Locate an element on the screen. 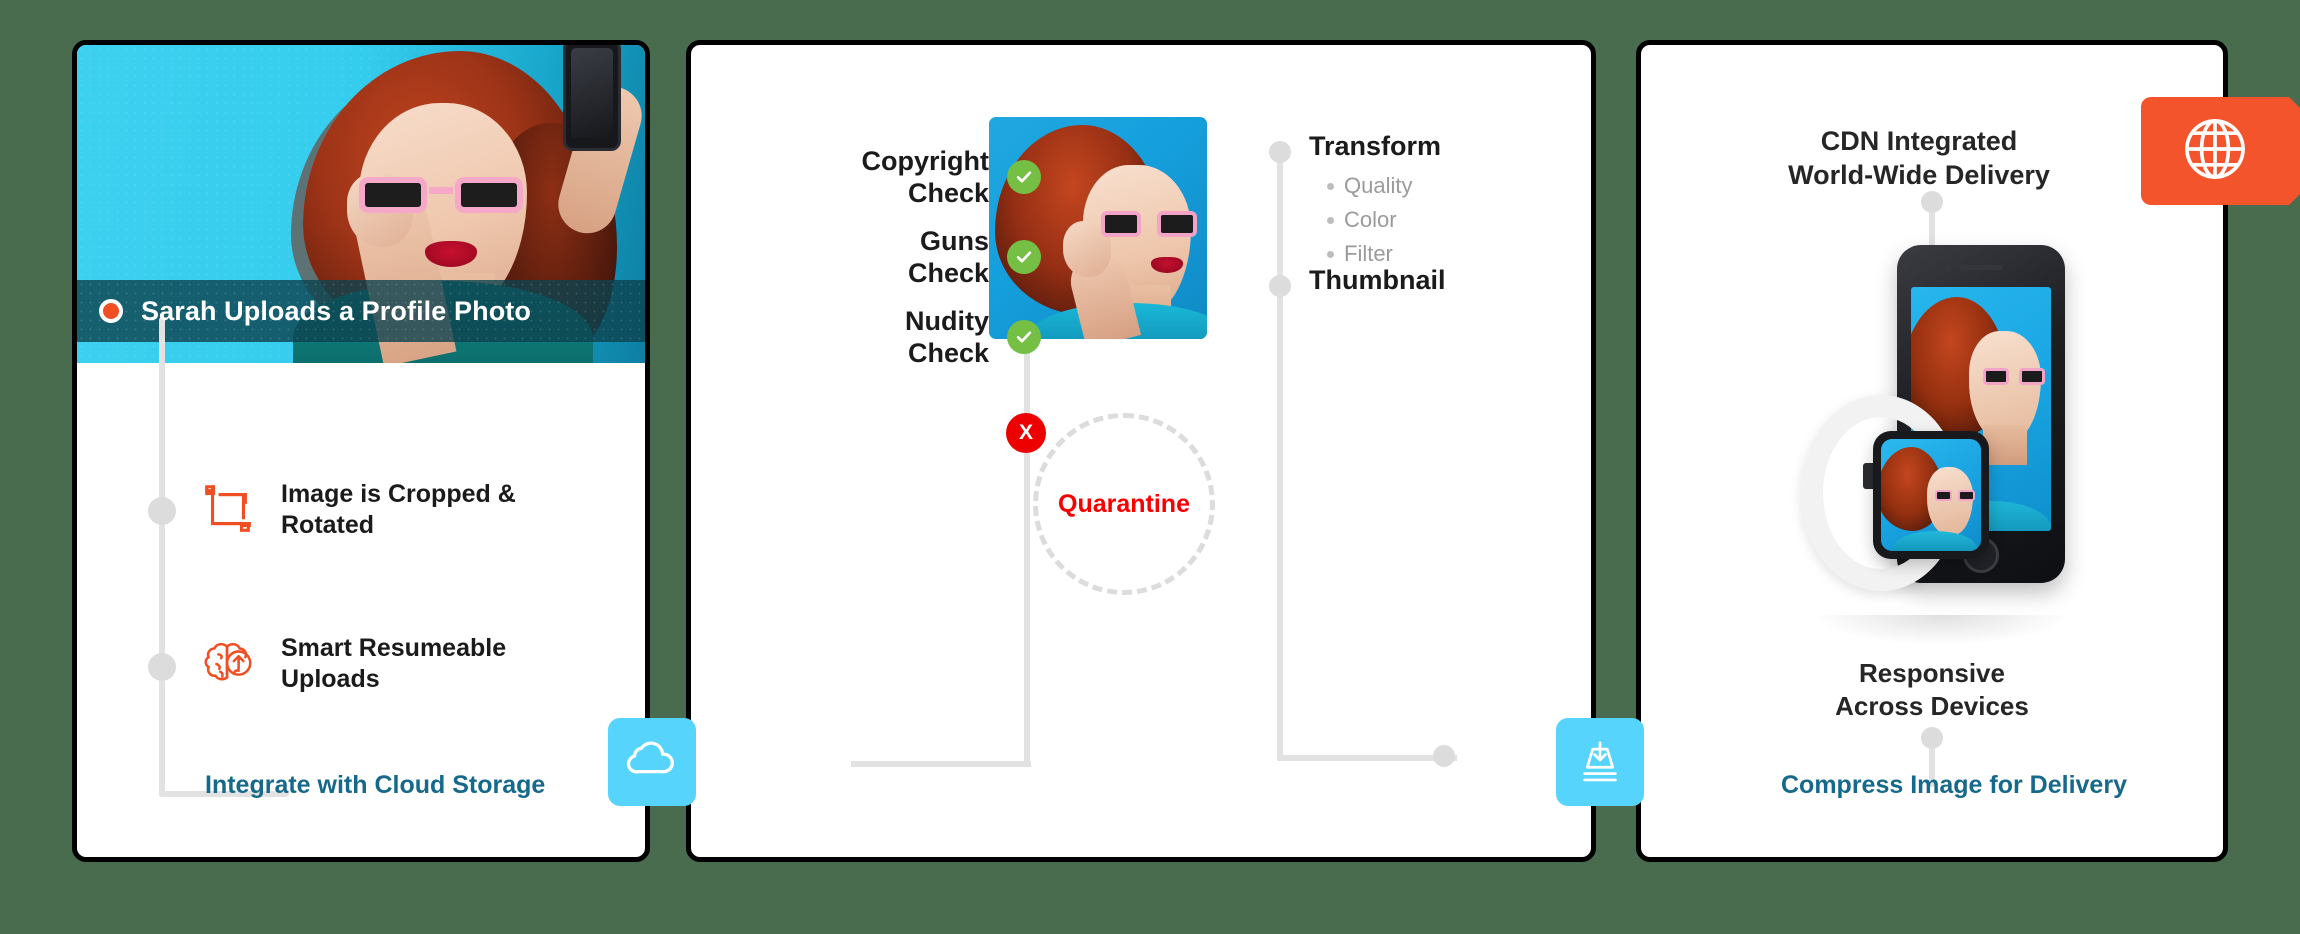 The width and height of the screenshot is (2300, 934). list-item: Filter is located at coordinates (1360, 254).